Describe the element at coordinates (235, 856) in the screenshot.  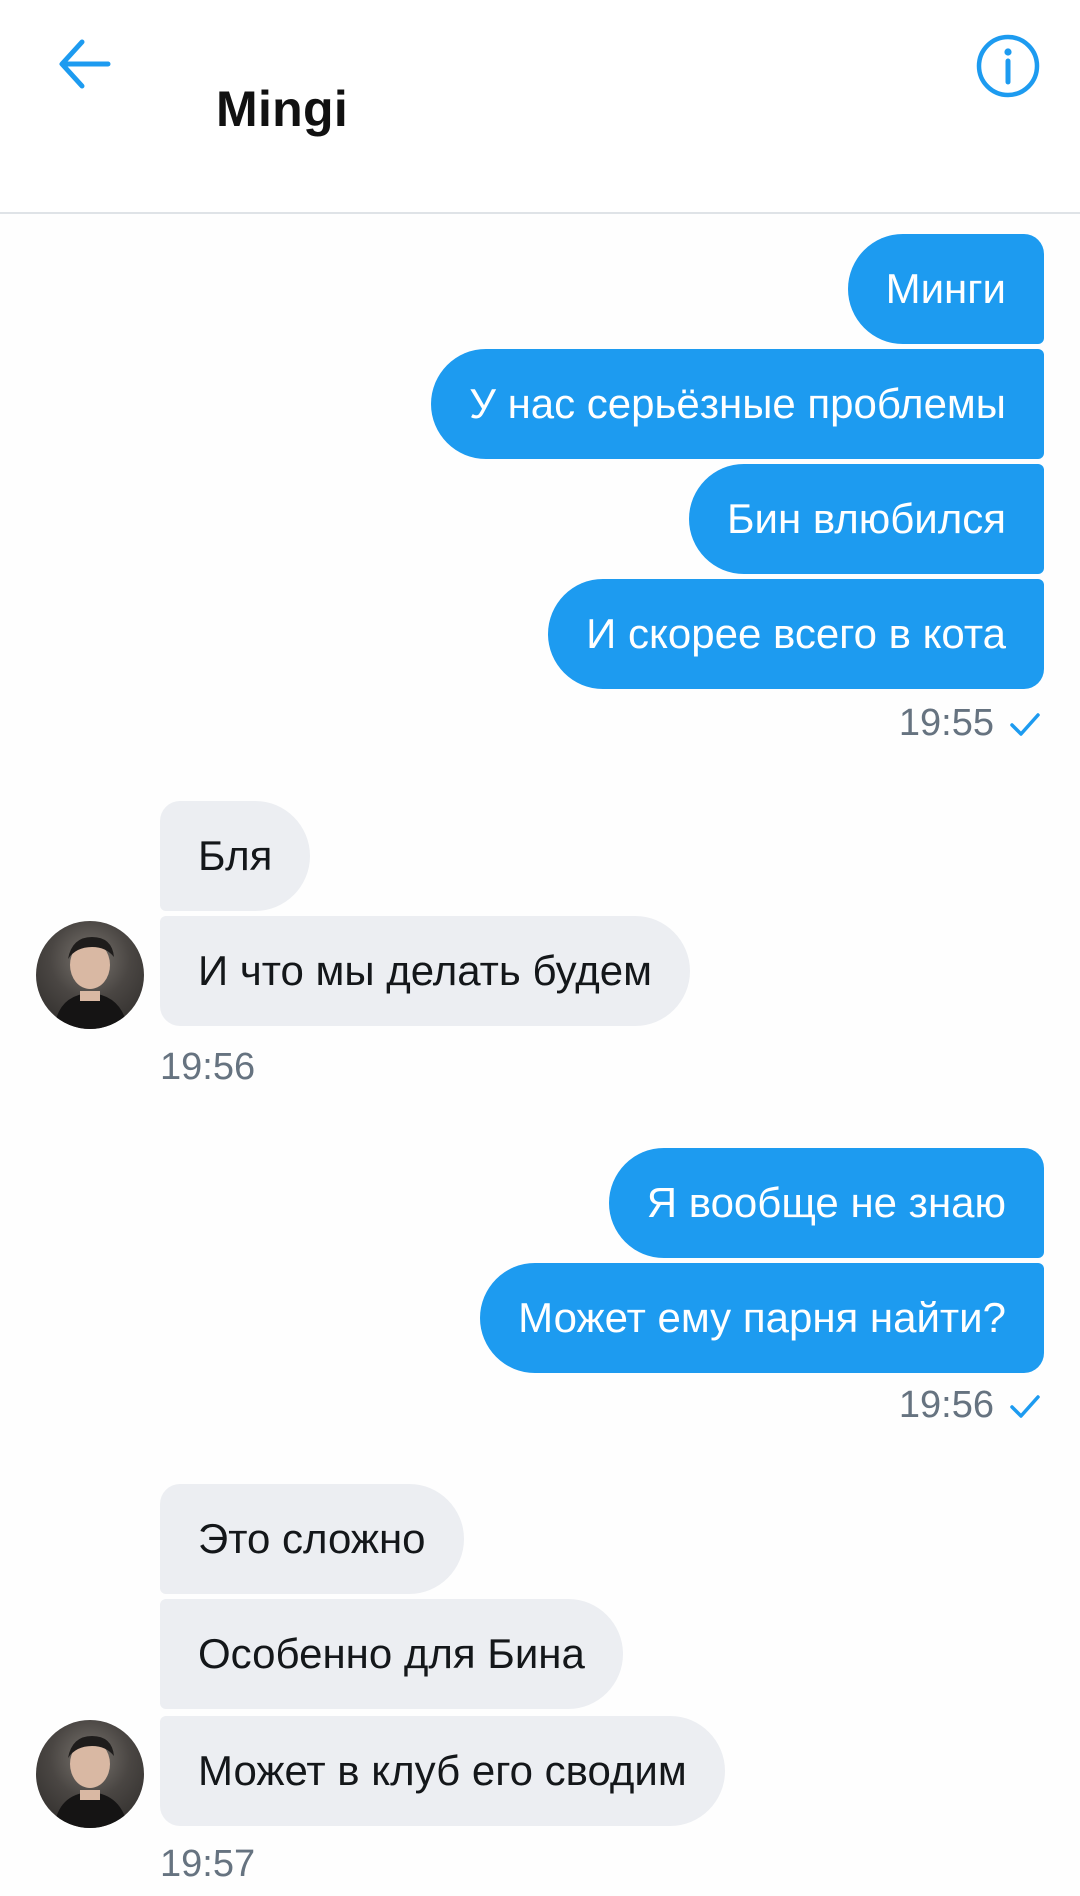
I see `incoming-message: Бля` at that location.